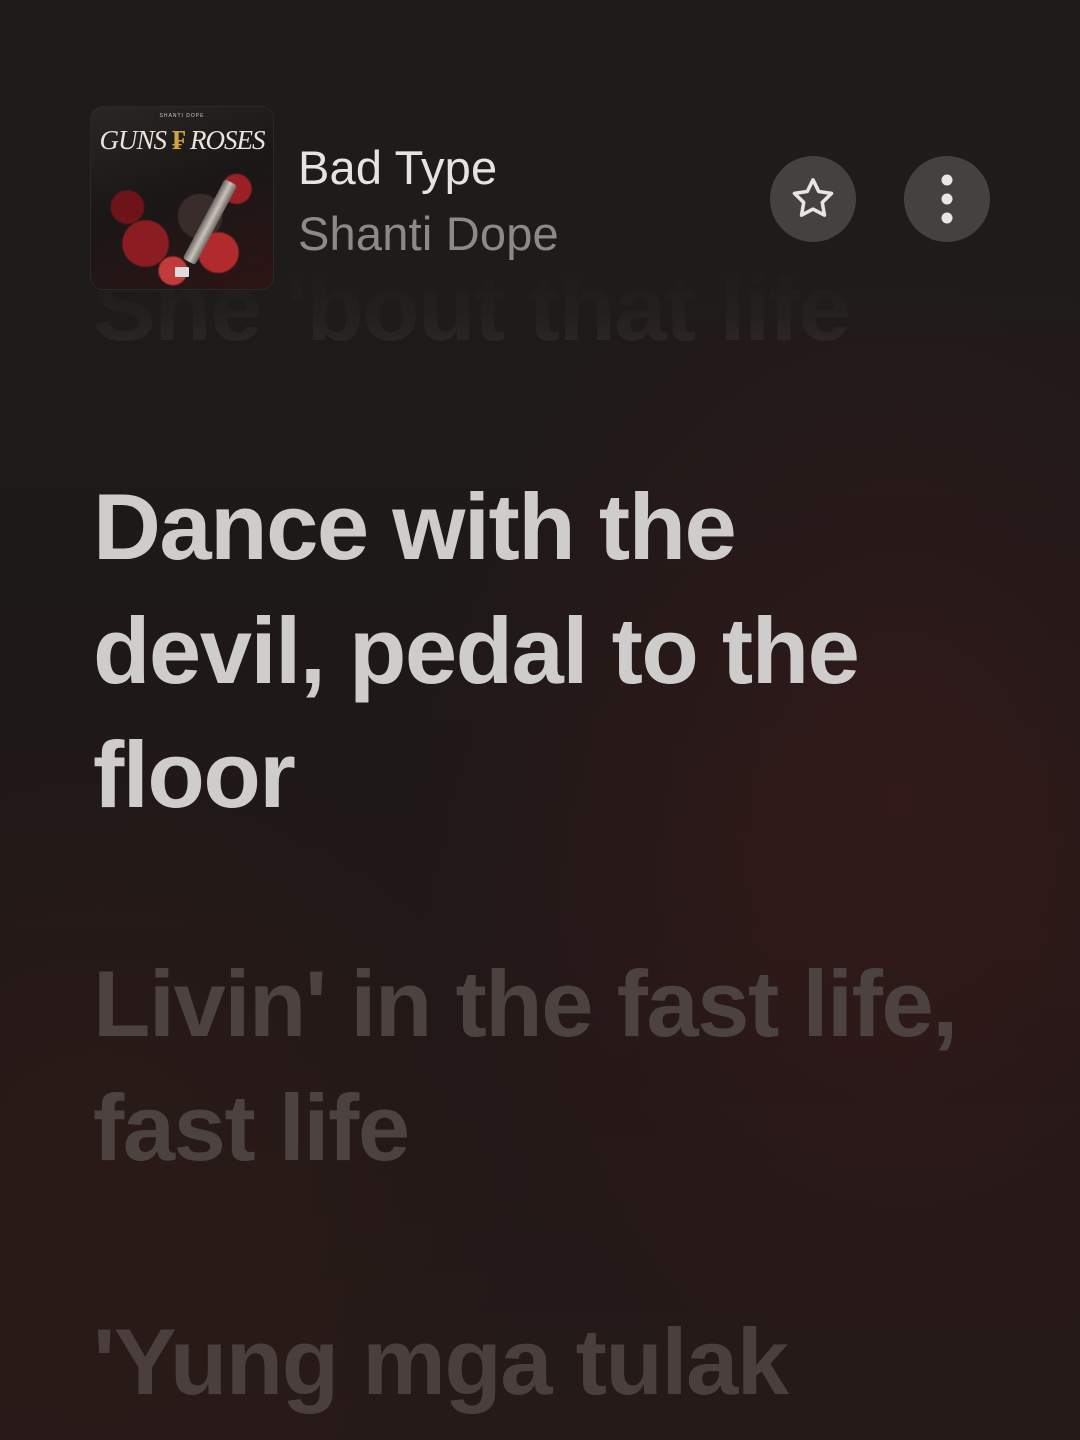  I want to click on vertical-ellipsis-icon, so click(947, 199).